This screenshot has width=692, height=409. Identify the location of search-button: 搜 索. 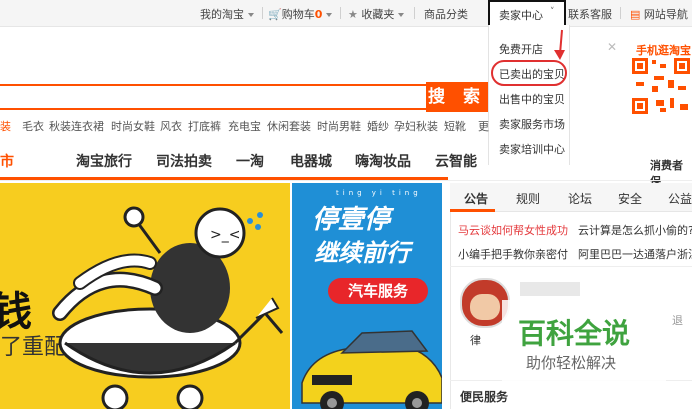
(457, 97).